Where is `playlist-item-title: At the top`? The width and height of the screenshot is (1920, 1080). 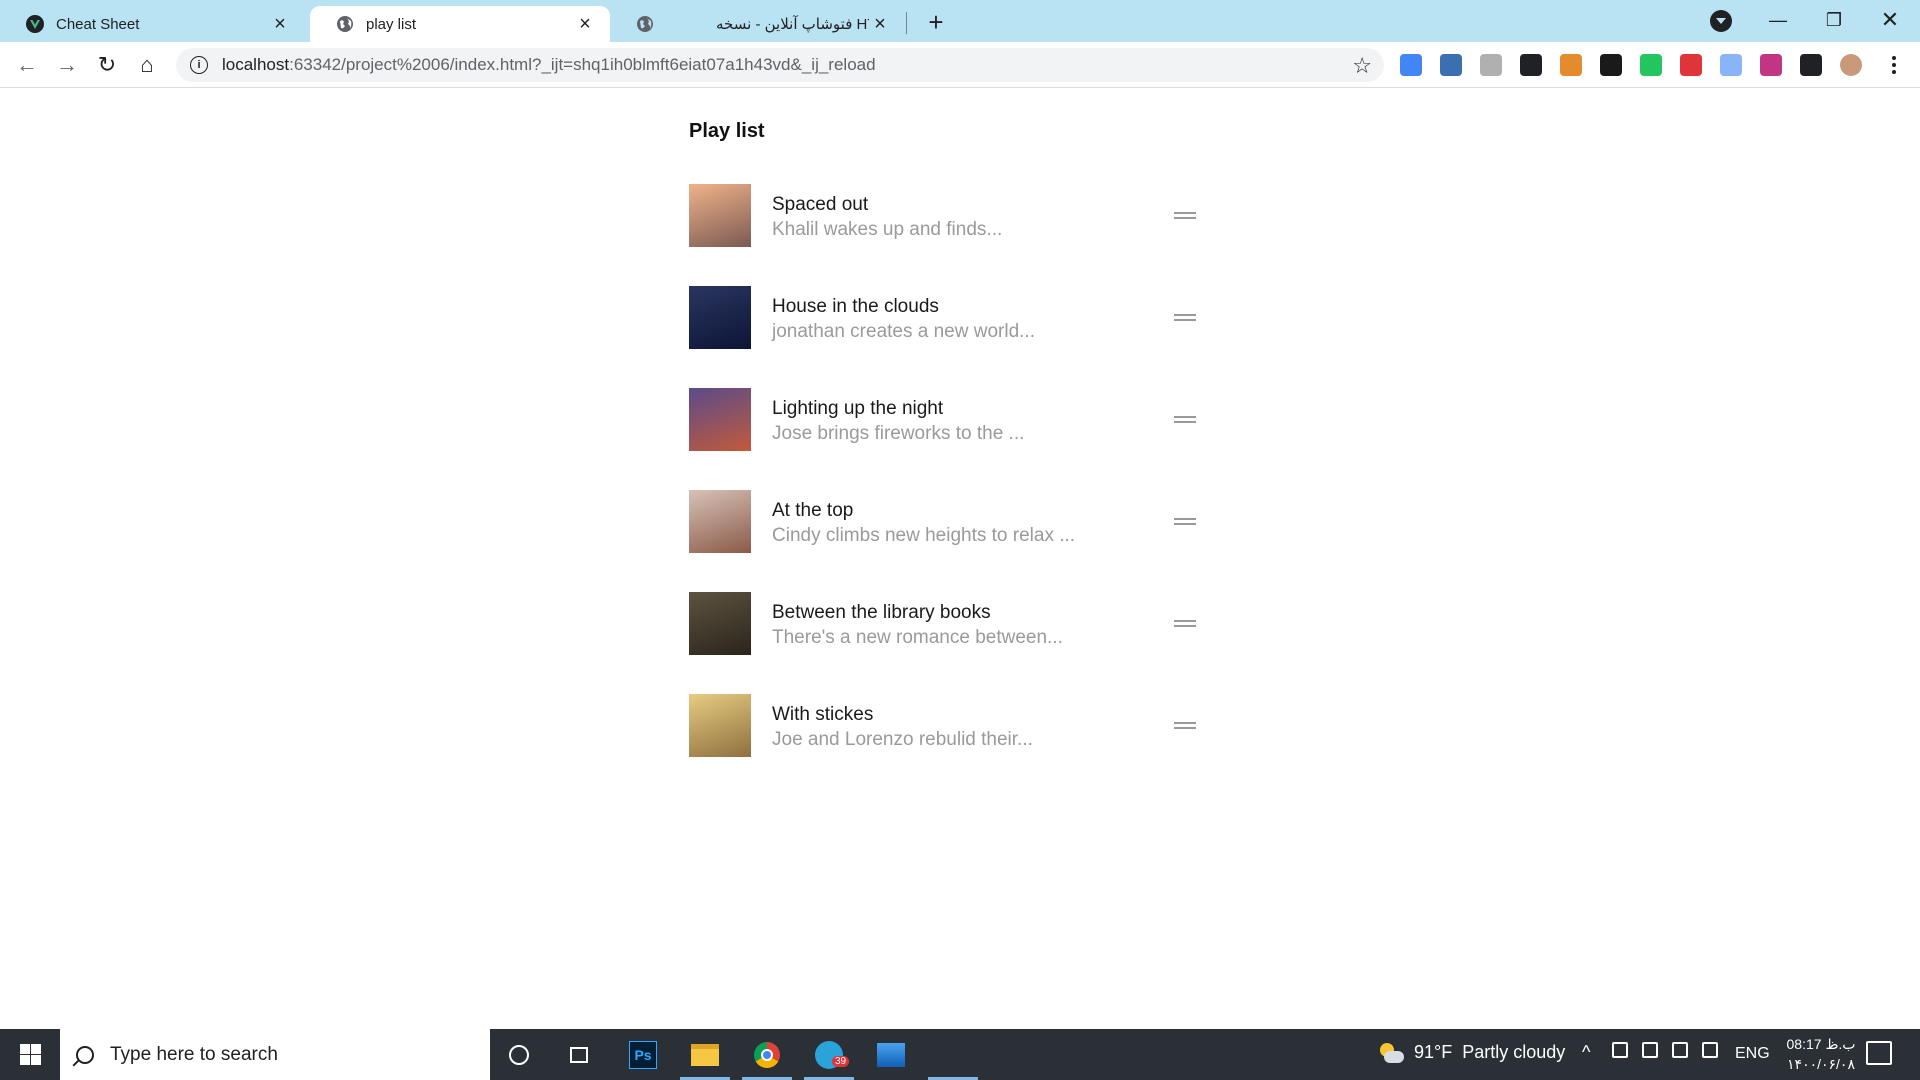 playlist-item-title: At the top is located at coordinates (813, 510).